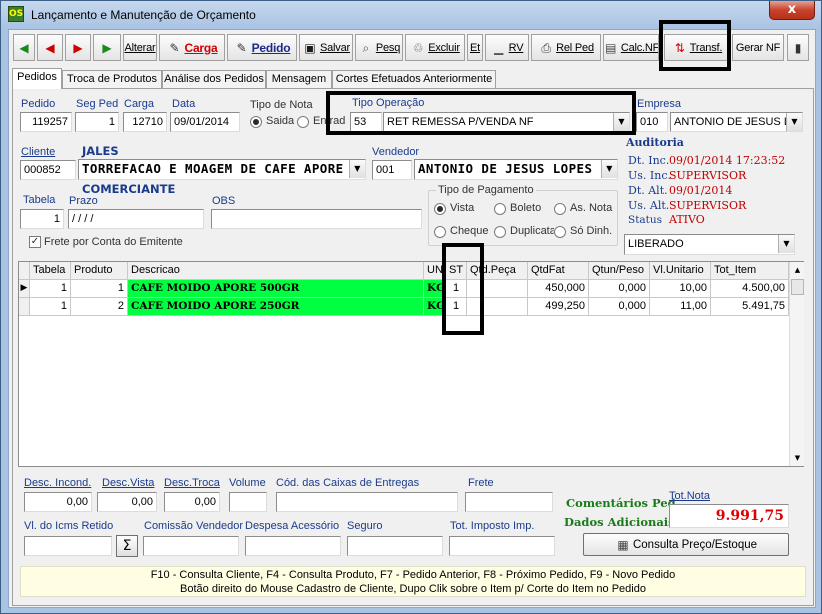 This screenshot has height=614, width=822. Describe the element at coordinates (440, 232) in the screenshot. I see `pag-cheque-radio` at that location.